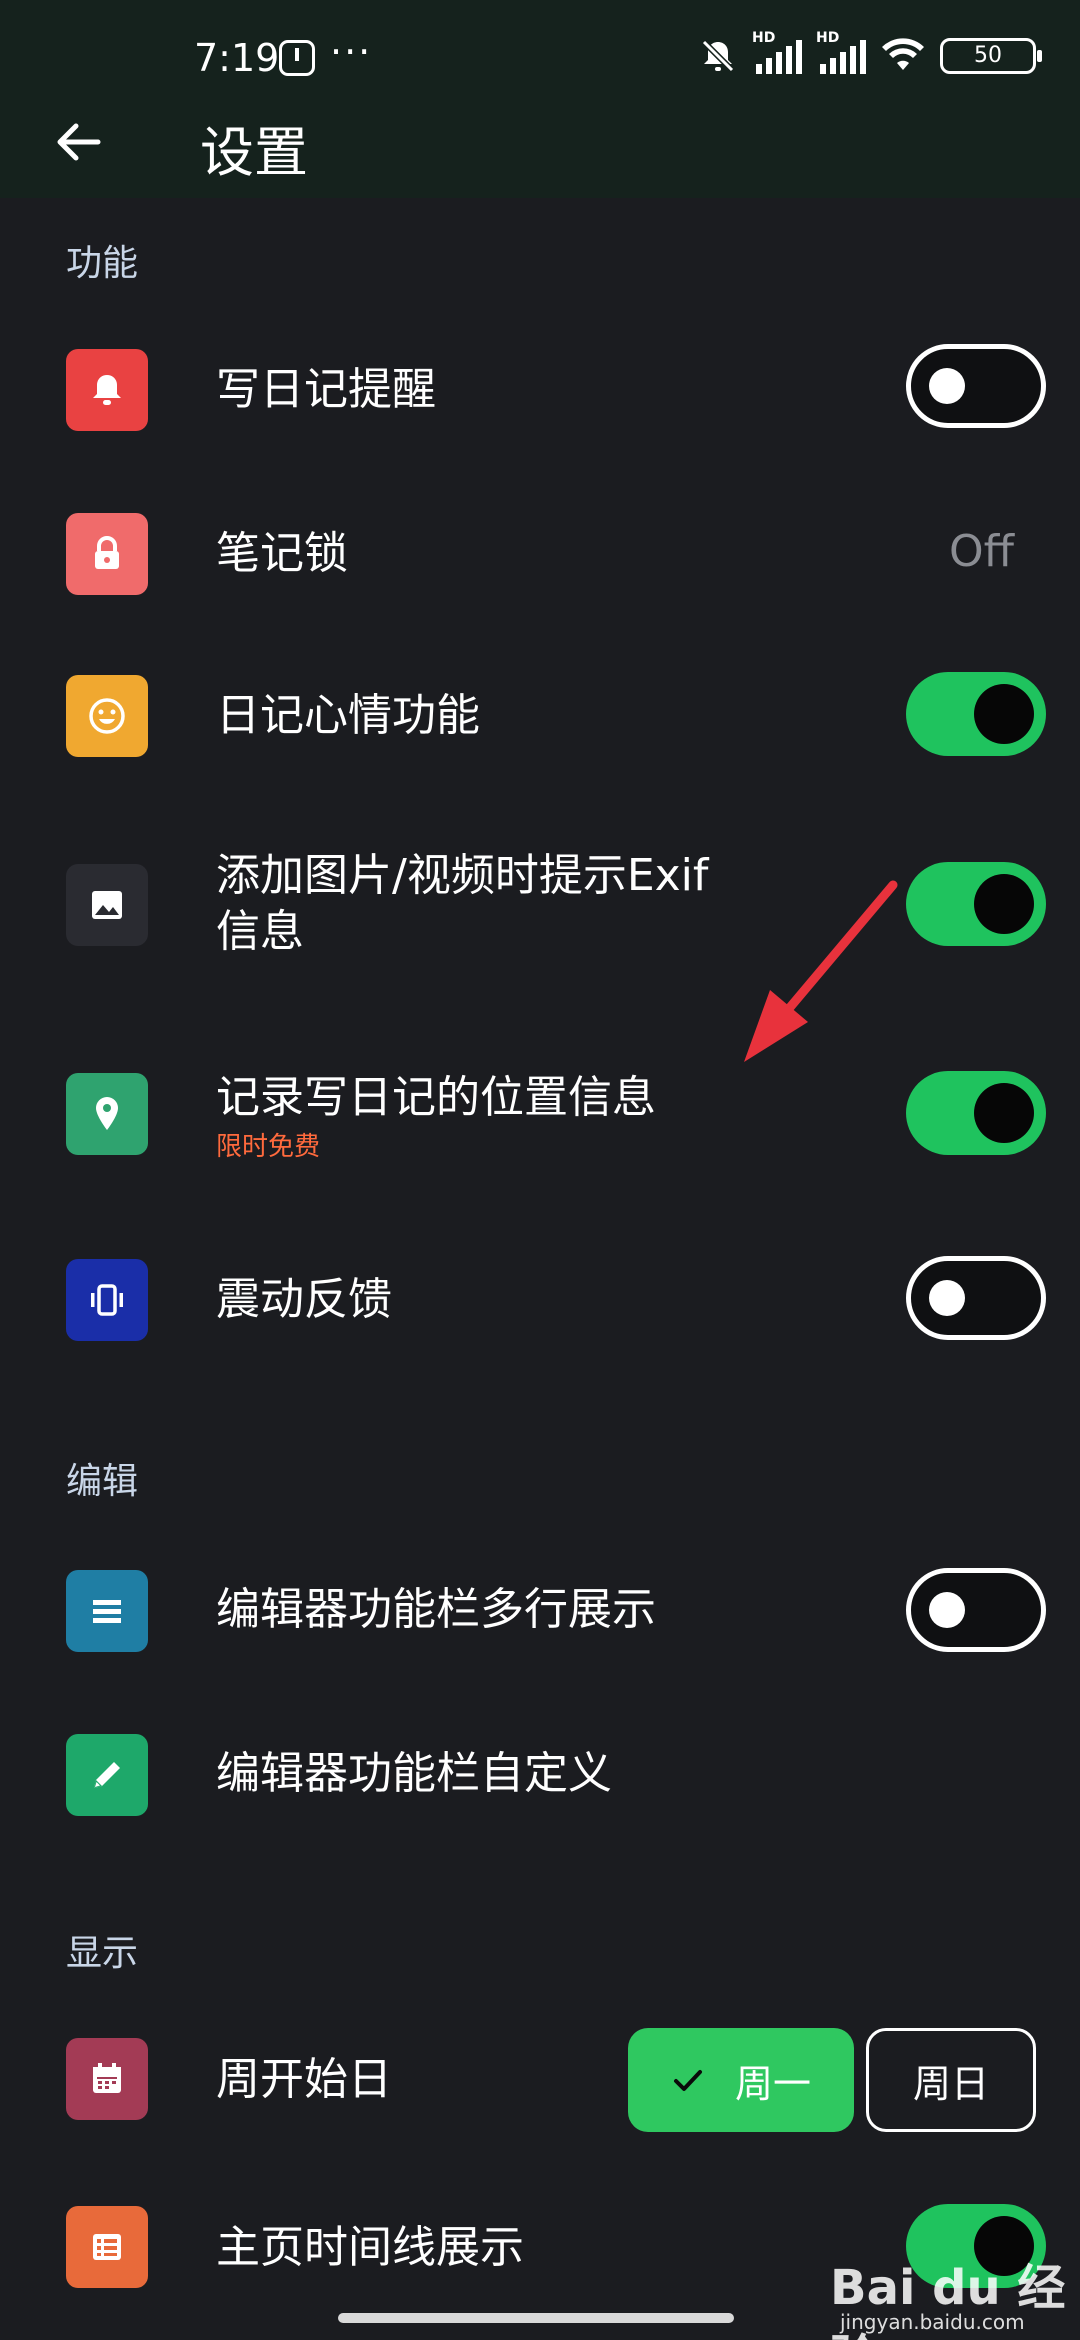  What do you see at coordinates (687, 2080) in the screenshot?
I see `check-icon` at bounding box center [687, 2080].